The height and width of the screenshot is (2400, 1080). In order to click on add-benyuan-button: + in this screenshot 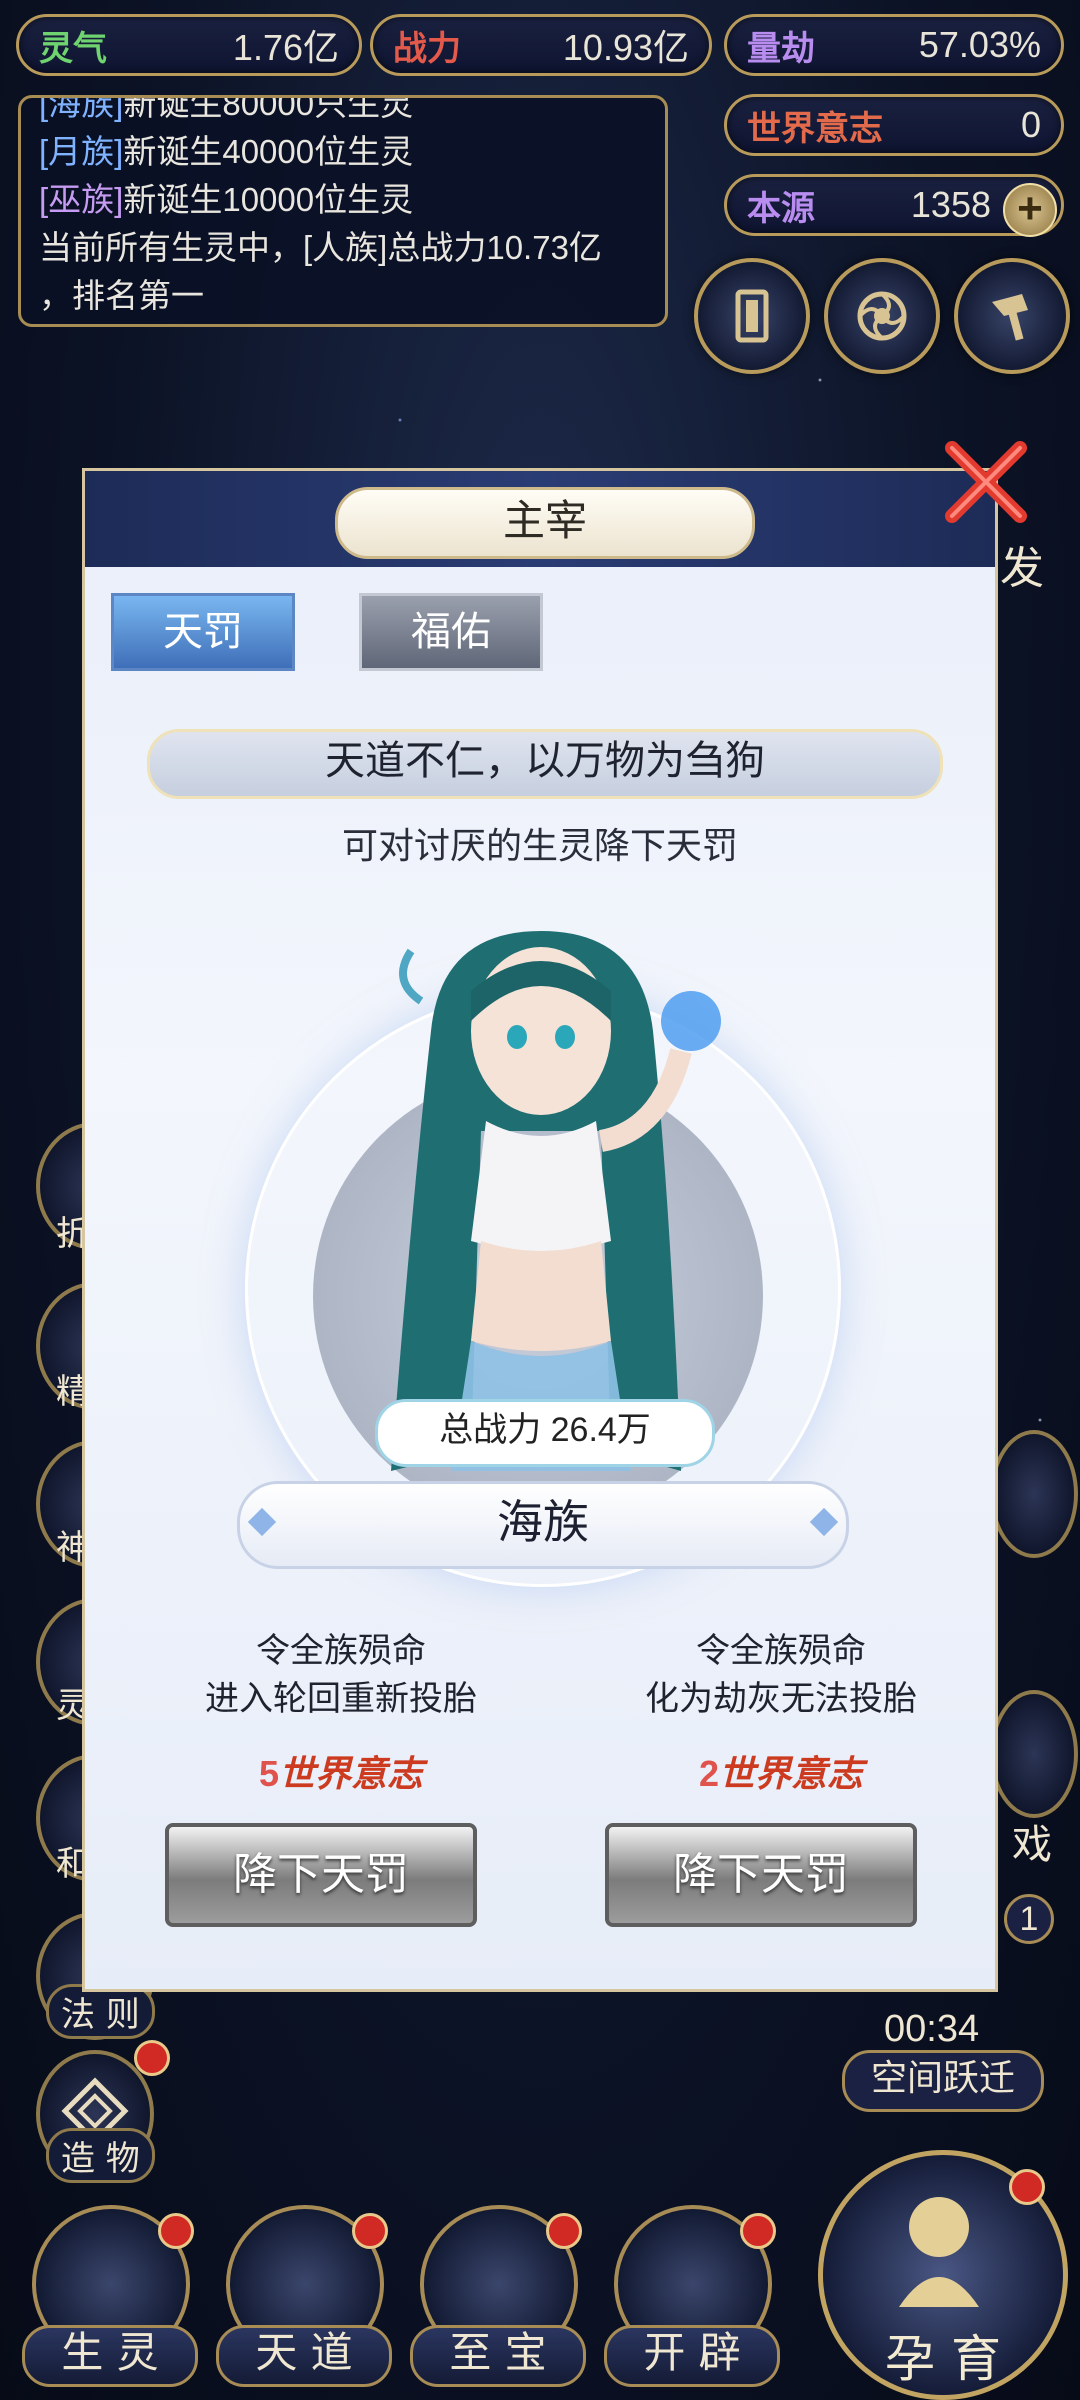, I will do `click(1030, 210)`.